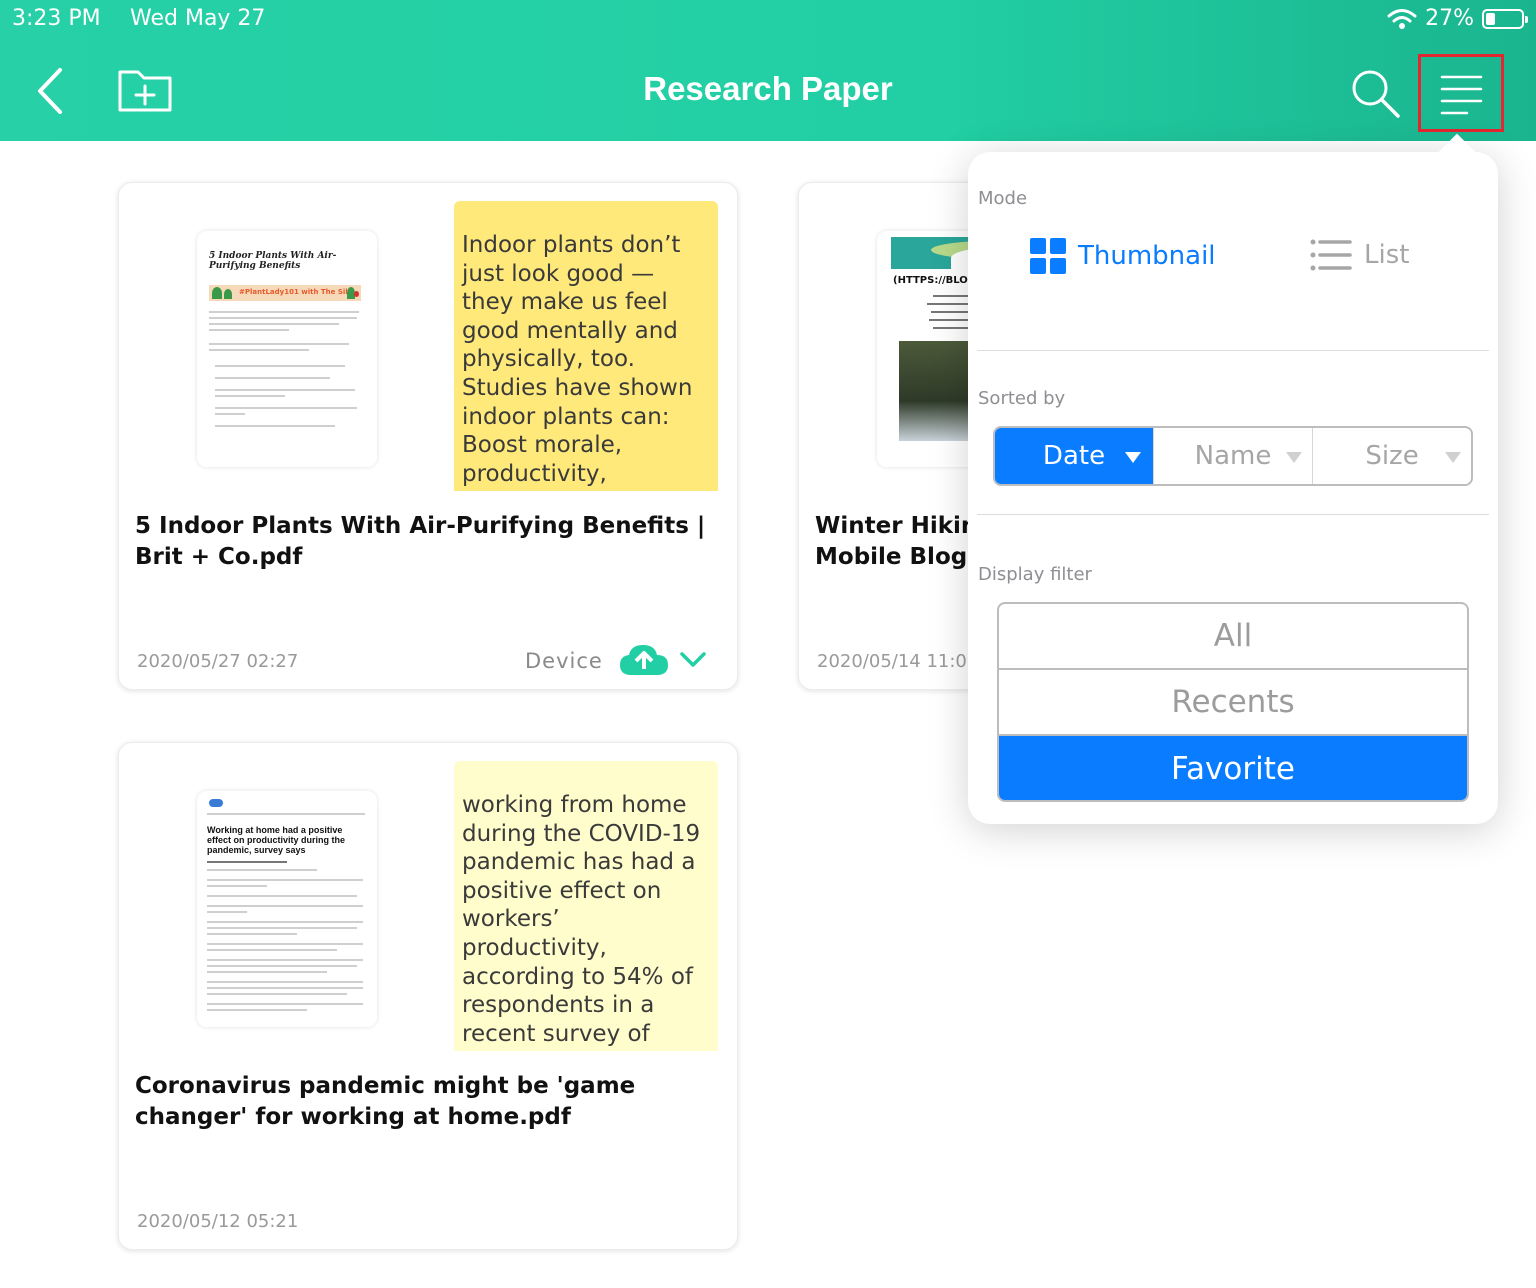 This screenshot has width=1536, height=1288. Describe the element at coordinates (1449, 18) in the screenshot. I see `battery-percent: 27%` at that location.